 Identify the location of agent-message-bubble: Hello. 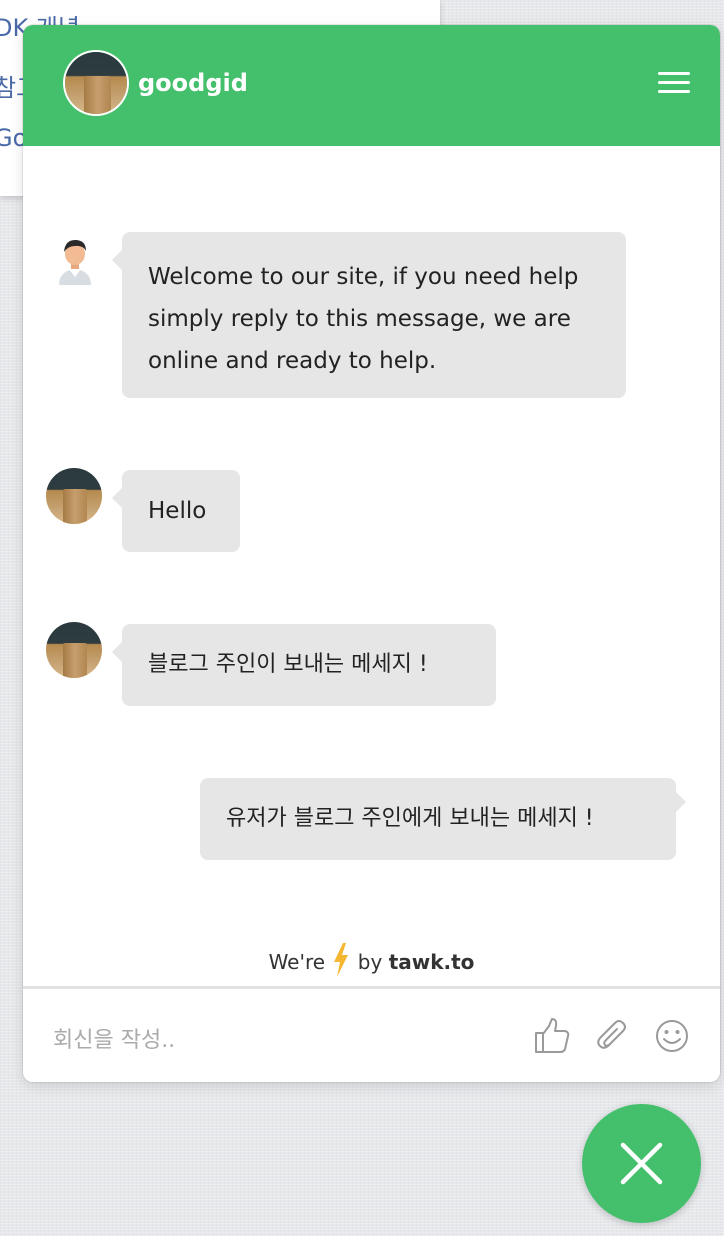
(176, 511).